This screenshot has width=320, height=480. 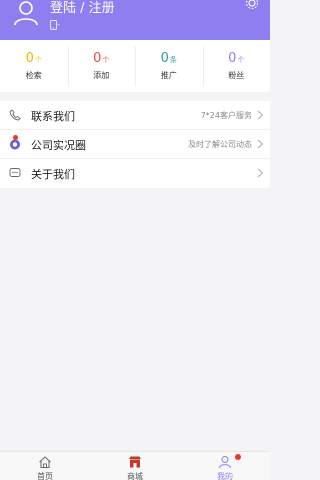 I want to click on stat-label: 推广, so click(x=168, y=75).